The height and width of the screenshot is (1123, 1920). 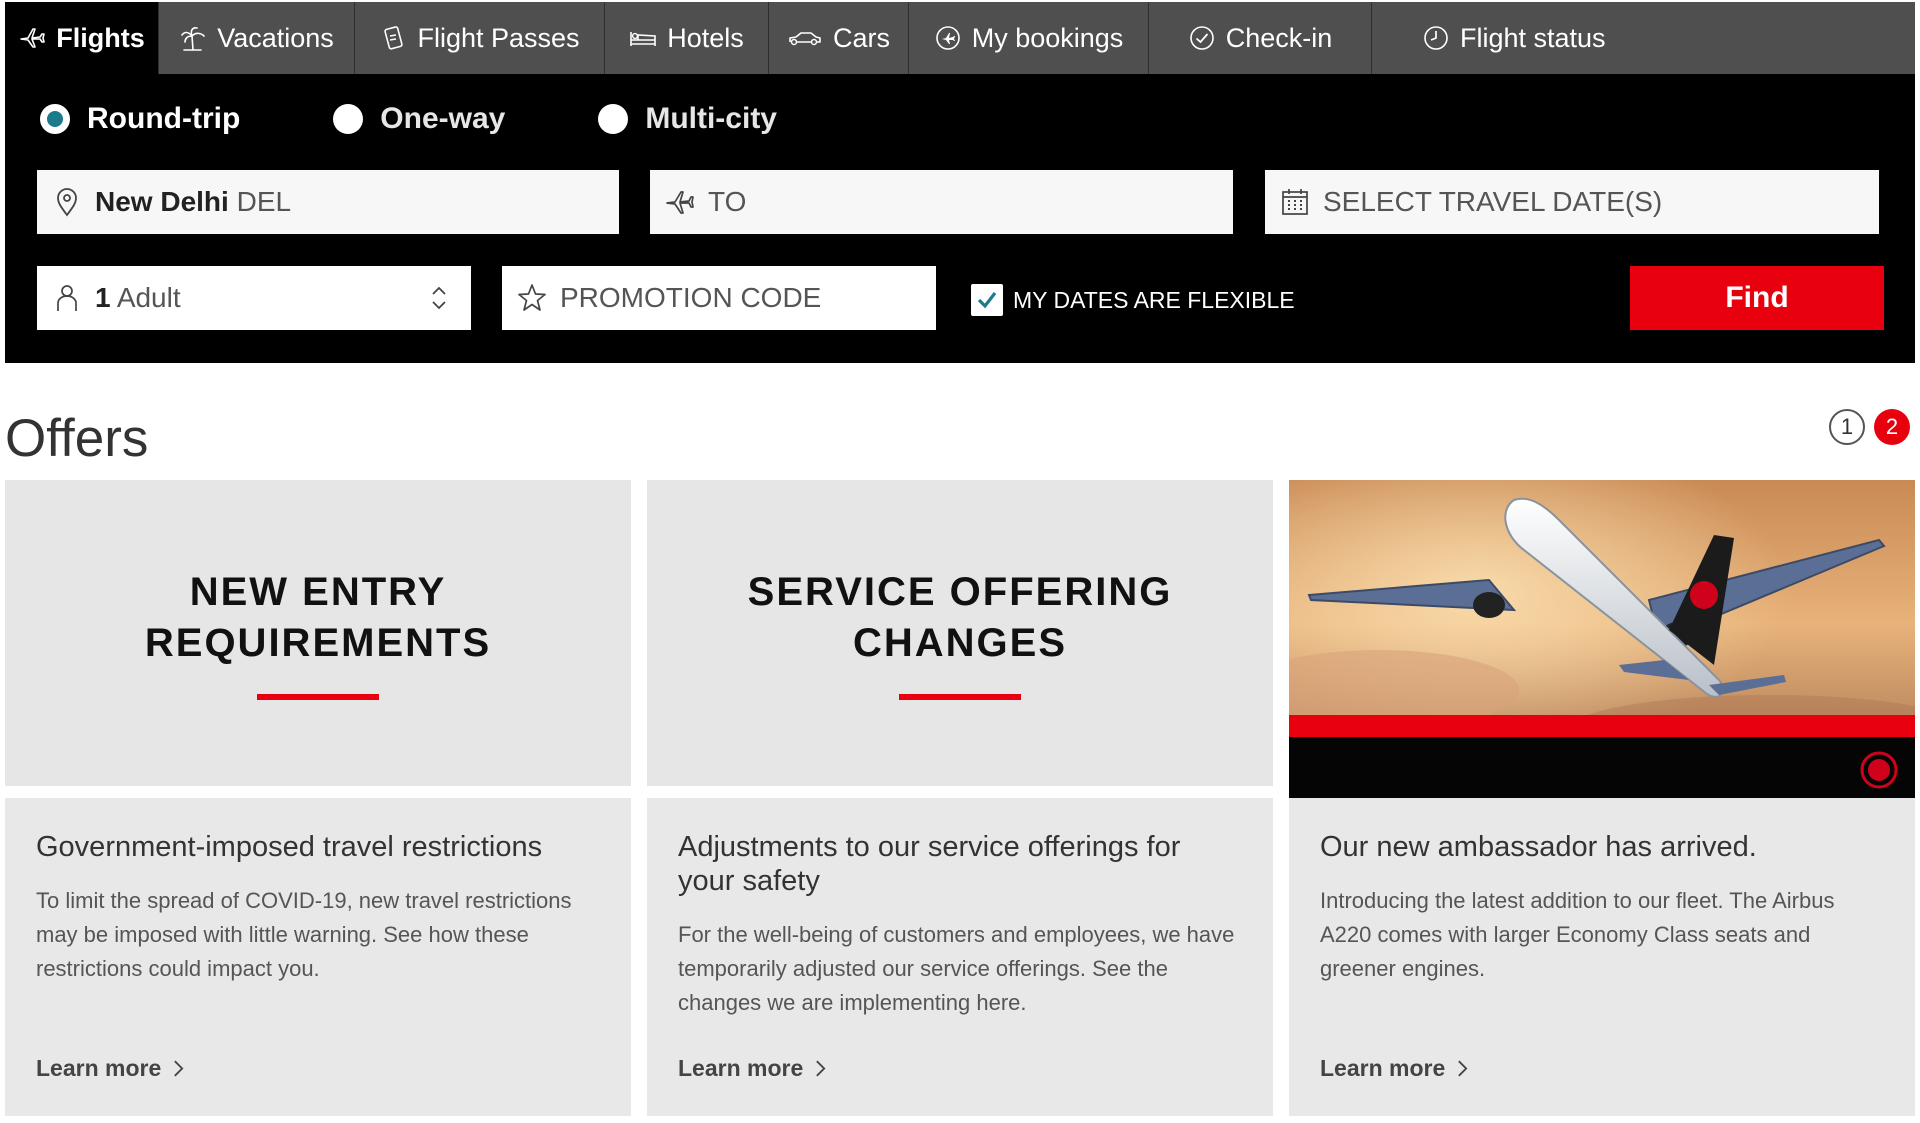 I want to click on passenger-selector: 1 Adult, so click(x=254, y=298).